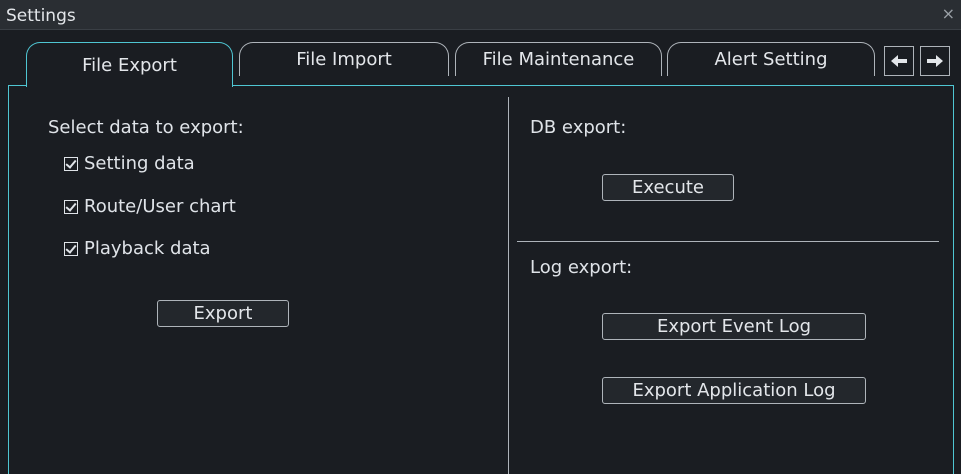 This screenshot has height=474, width=961. What do you see at coordinates (480, 15) in the screenshot?
I see `title-bar: Settings ×` at bounding box center [480, 15].